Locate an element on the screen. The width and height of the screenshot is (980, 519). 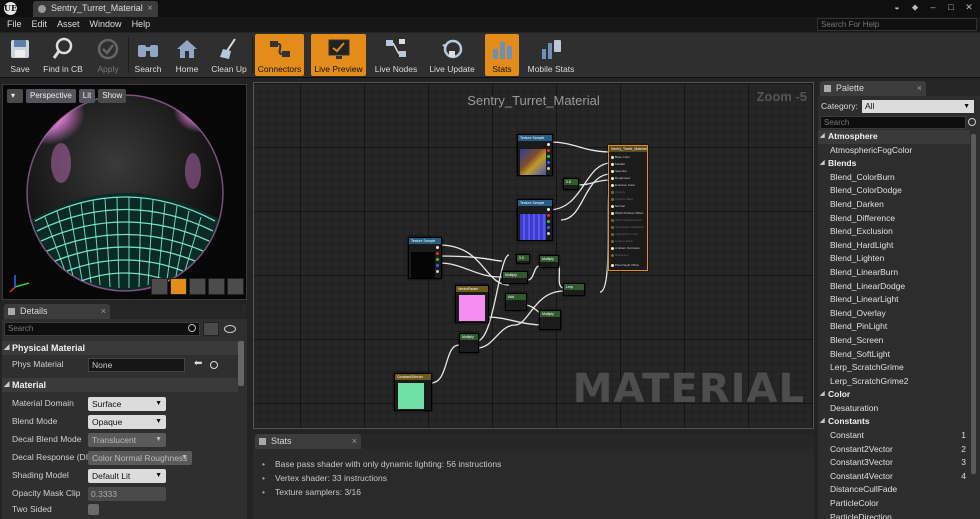
emissive-color-pin is located at coordinates (612, 185).